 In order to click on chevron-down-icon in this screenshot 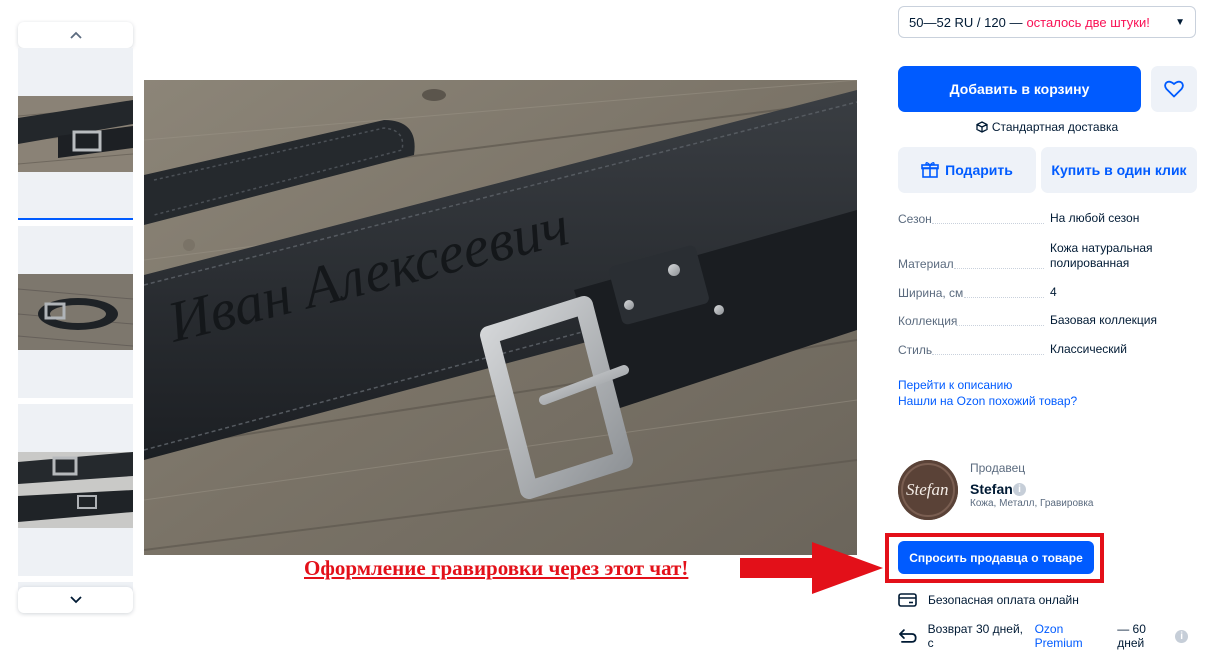, I will do `click(75, 600)`.